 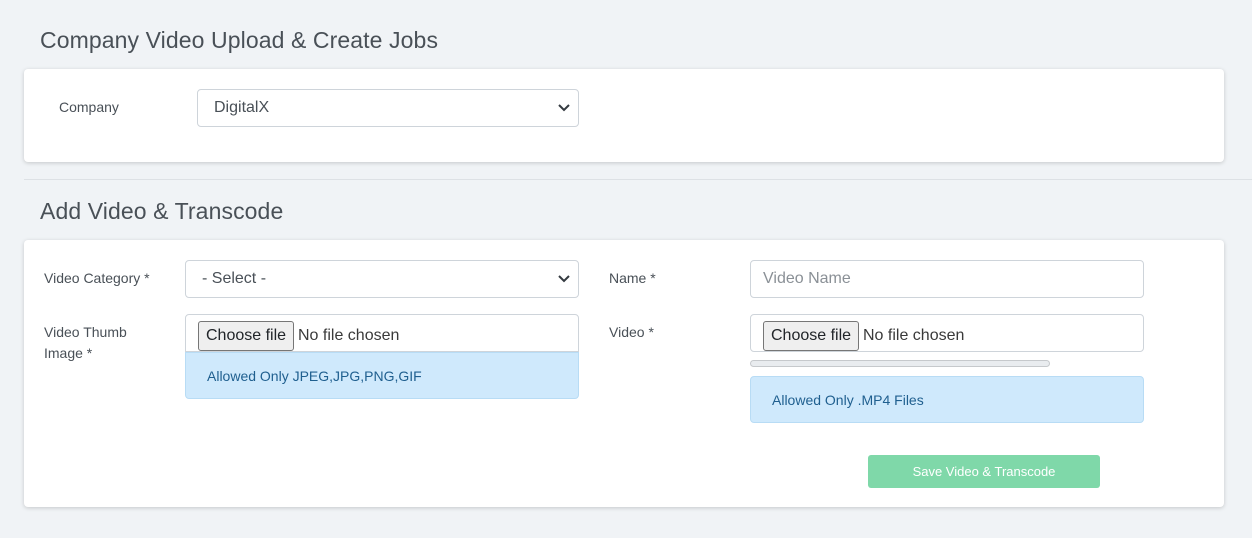 What do you see at coordinates (246, 336) in the screenshot?
I see `thumb-choose-file-button: Choose file` at bounding box center [246, 336].